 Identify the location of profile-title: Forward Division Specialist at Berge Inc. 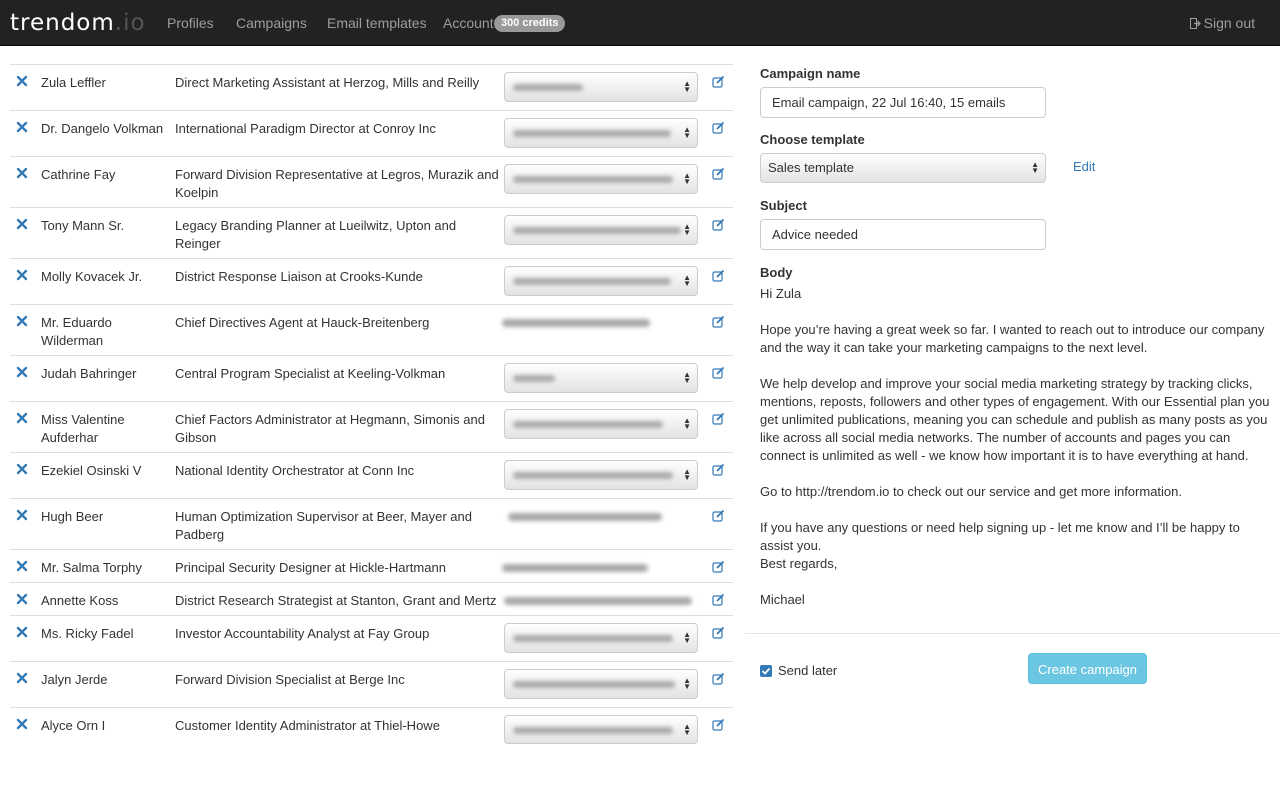
(290, 679).